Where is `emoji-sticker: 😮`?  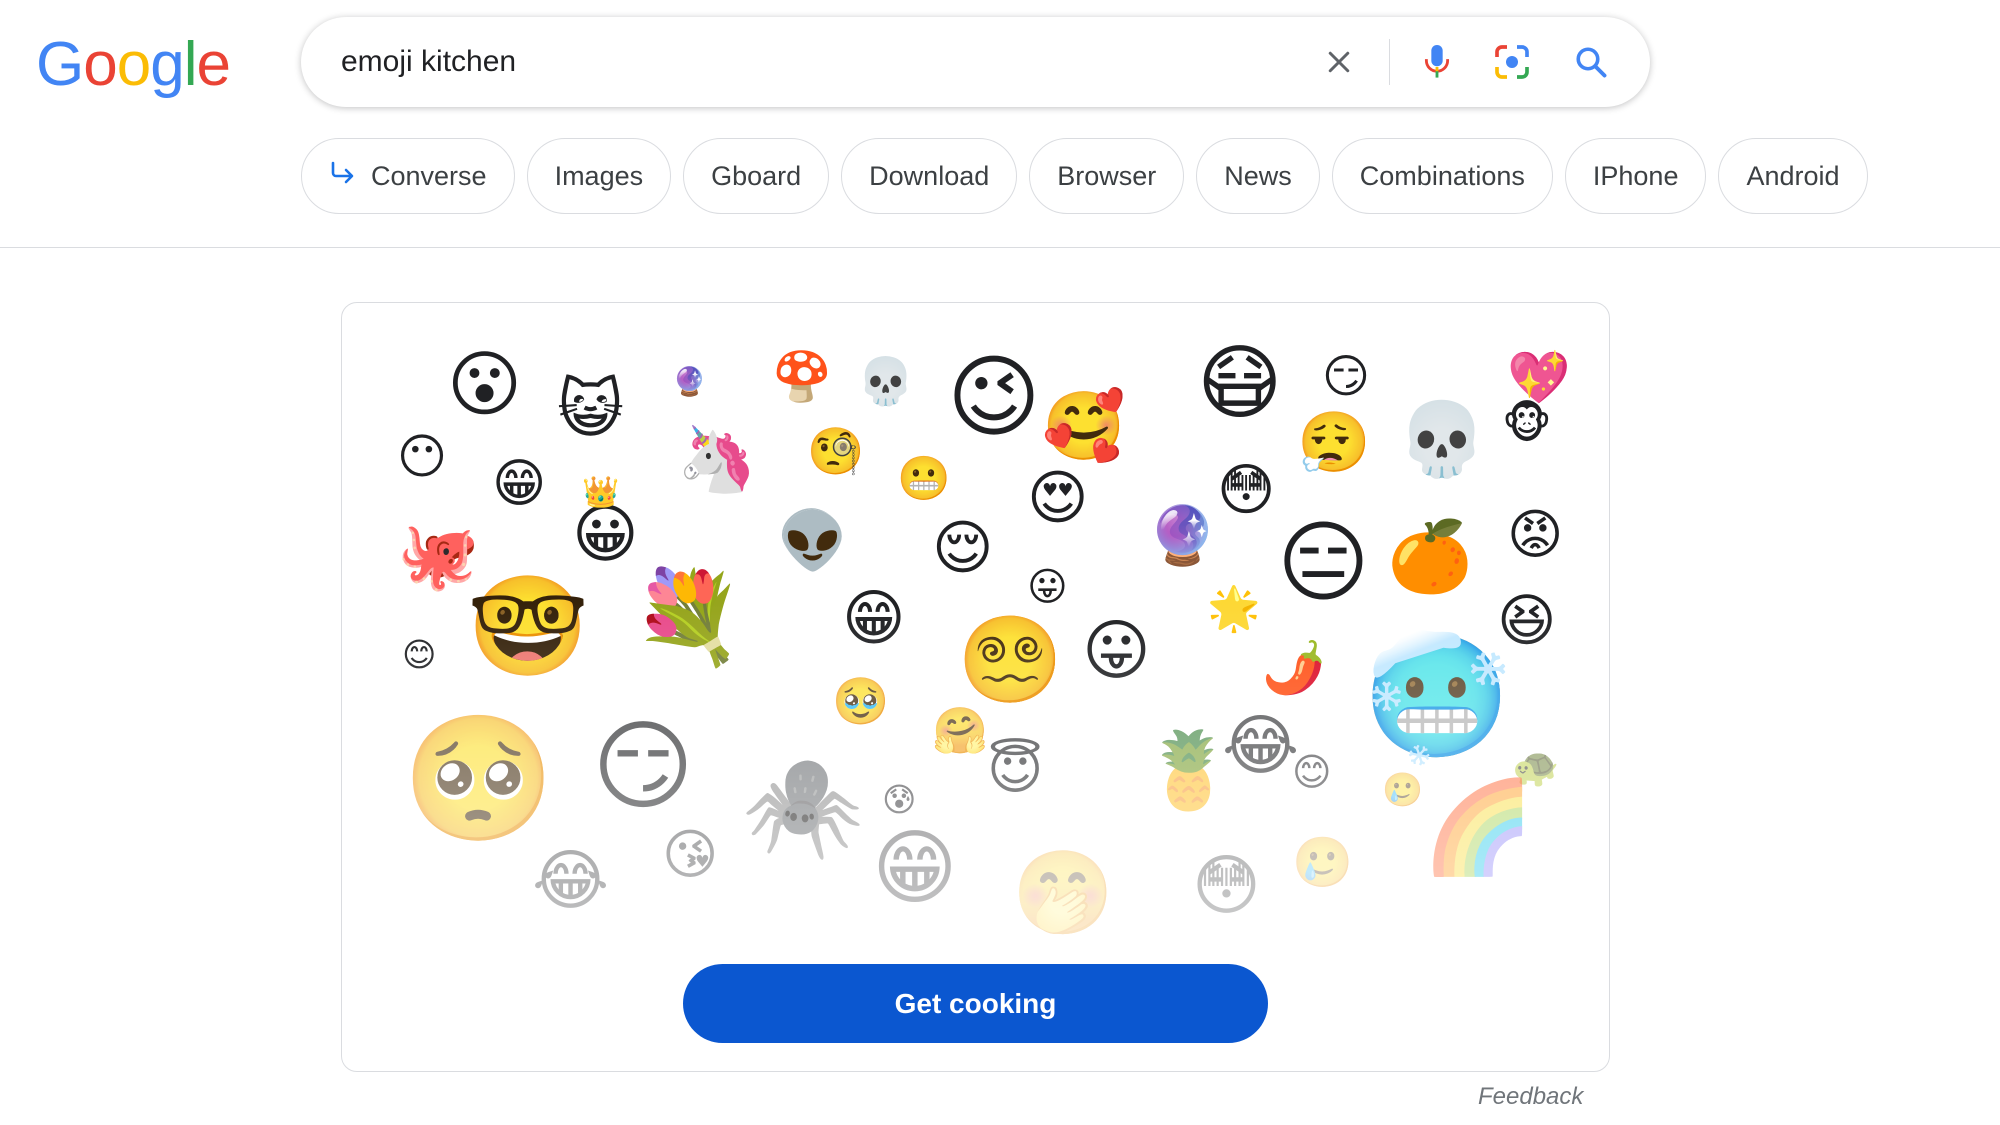 emoji-sticker: 😮 is located at coordinates (485, 384).